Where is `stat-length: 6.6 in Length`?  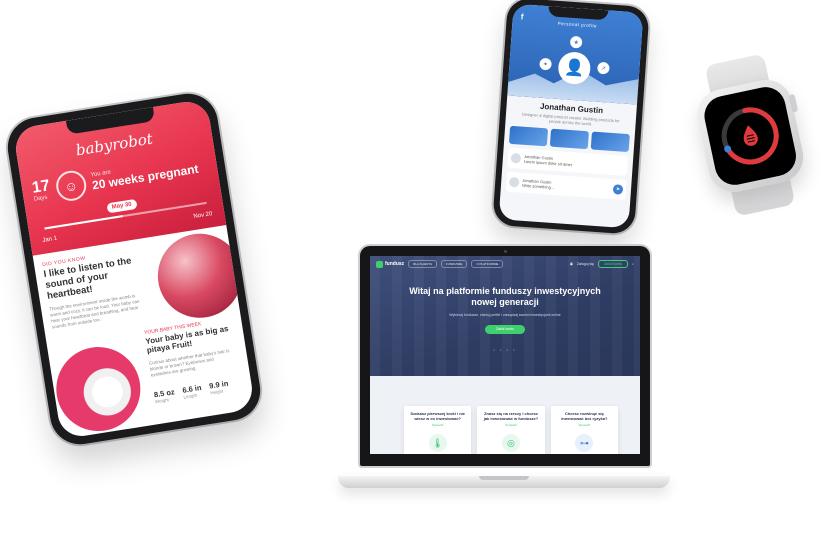
stat-length: 6.6 in Length is located at coordinates (192, 391).